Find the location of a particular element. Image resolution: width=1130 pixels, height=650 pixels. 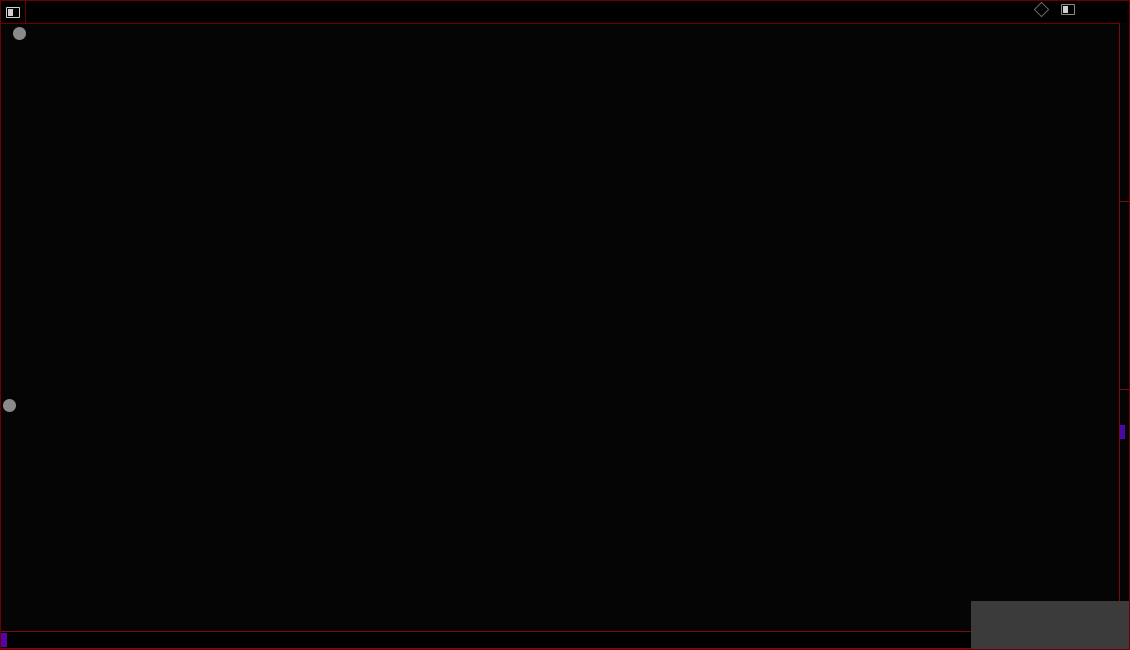

indicator-chevron-icon is located at coordinates (9, 405).